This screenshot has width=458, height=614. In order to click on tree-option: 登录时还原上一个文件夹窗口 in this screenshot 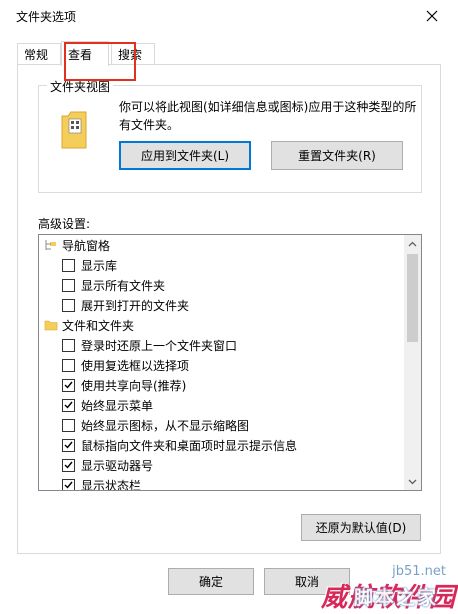, I will do `click(222, 345)`.